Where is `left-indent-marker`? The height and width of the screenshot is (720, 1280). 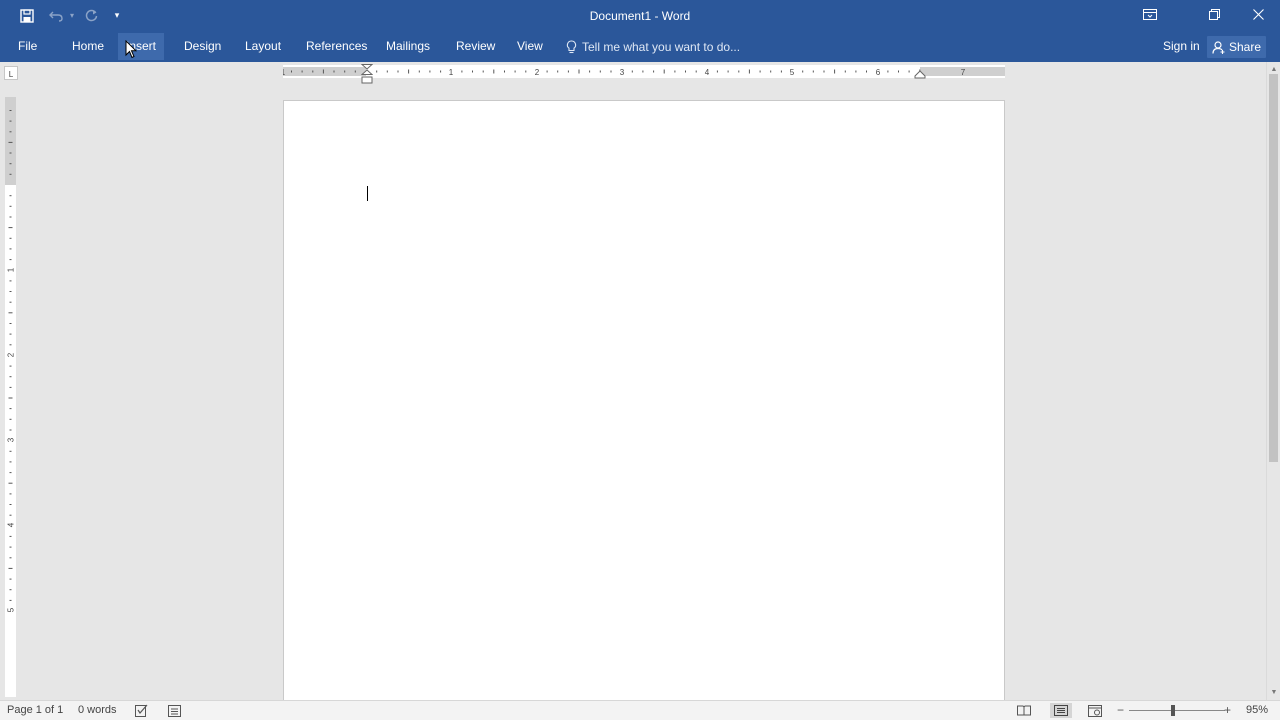 left-indent-marker is located at coordinates (367, 80).